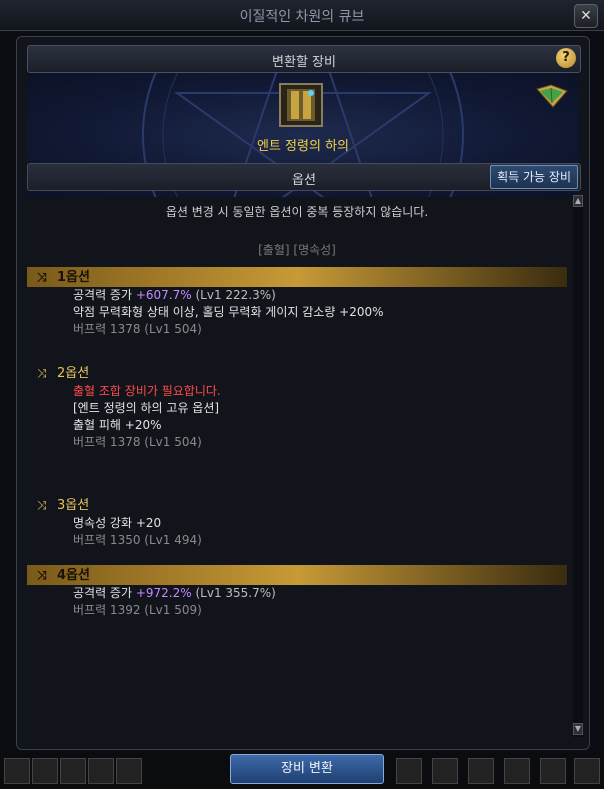  What do you see at coordinates (297, 277) in the screenshot?
I see `option-header: ⤨ 1옵션` at bounding box center [297, 277].